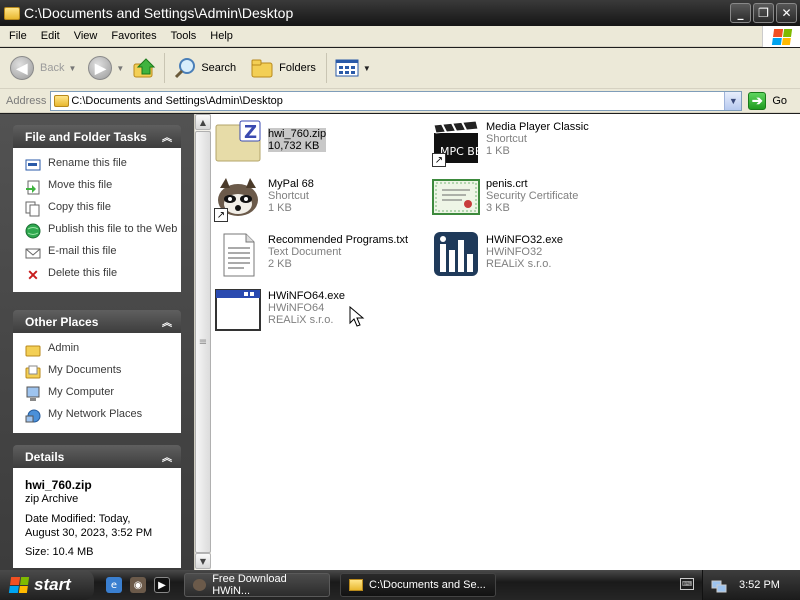  Describe the element at coordinates (52, 68) in the screenshot. I see `back-label: Back` at that location.